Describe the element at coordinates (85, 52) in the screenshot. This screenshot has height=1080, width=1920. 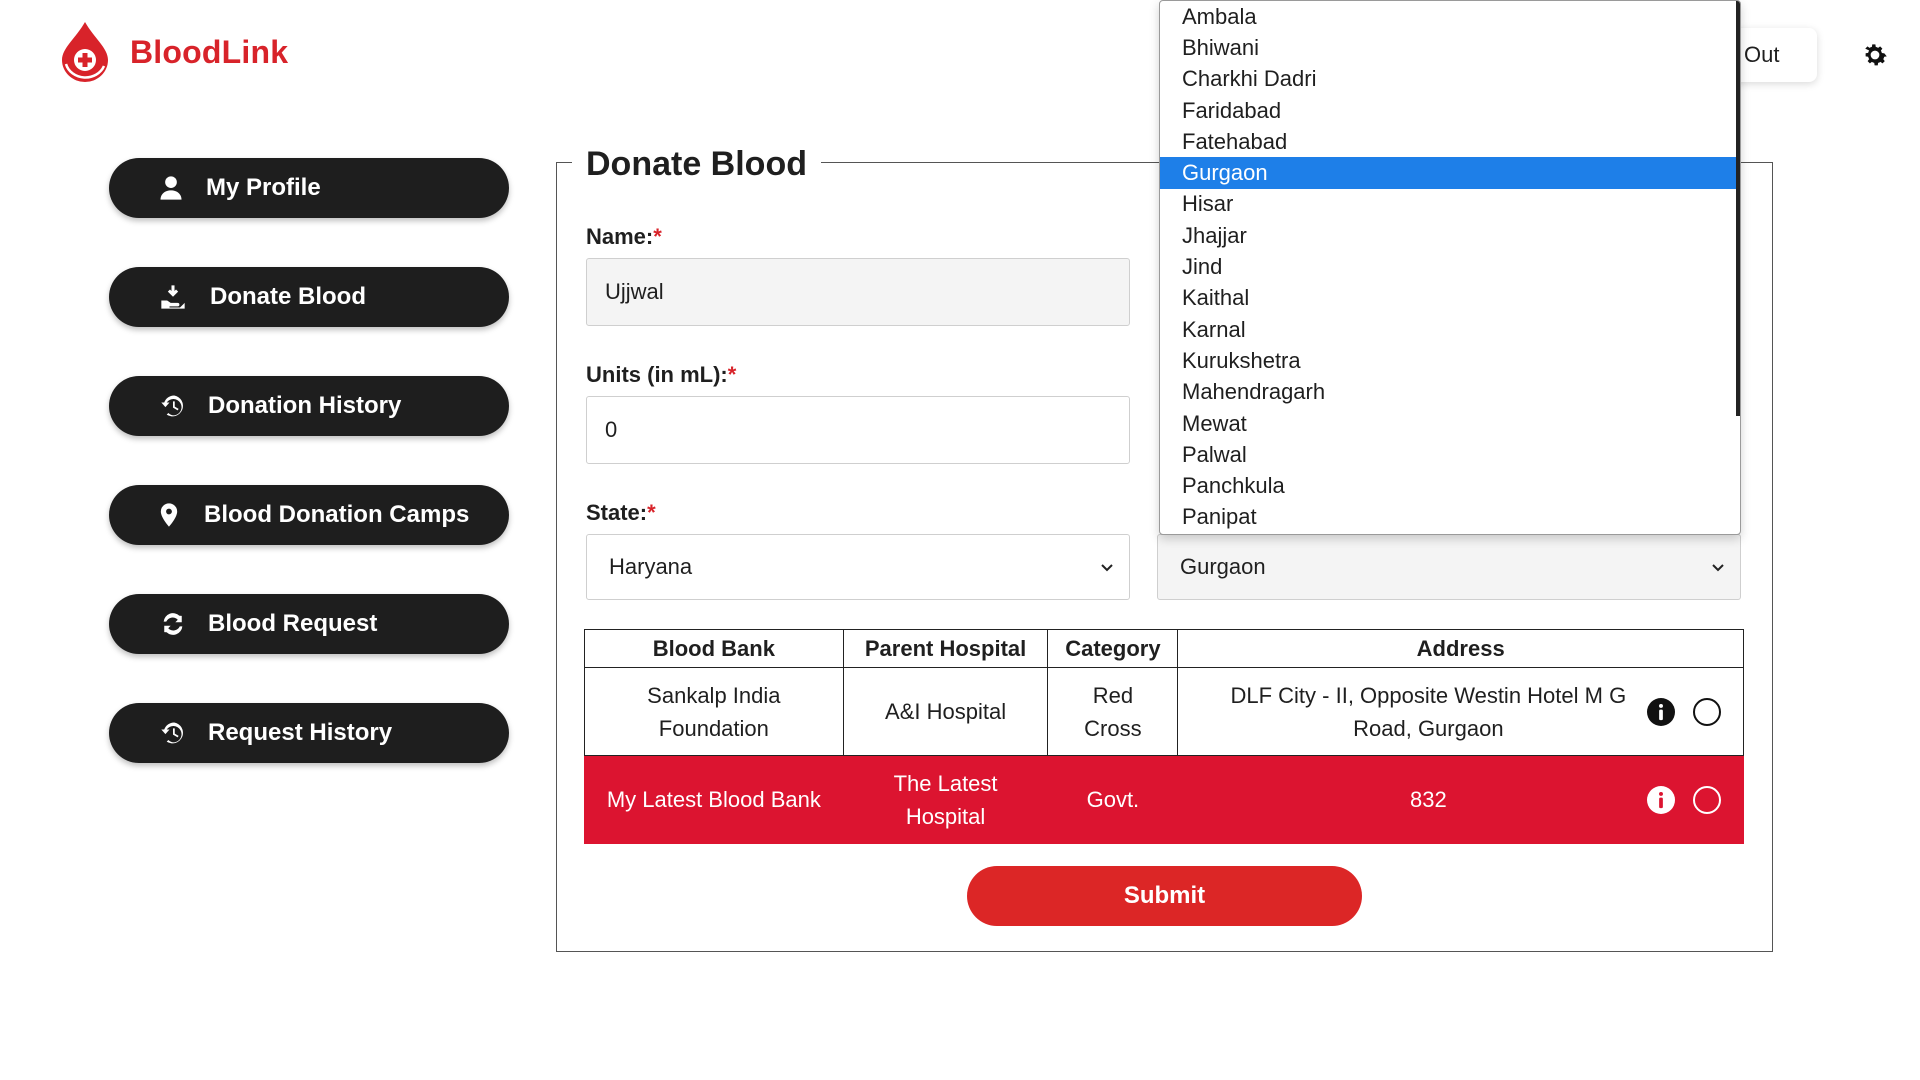
I see `blood-drop-logo-icon` at that location.